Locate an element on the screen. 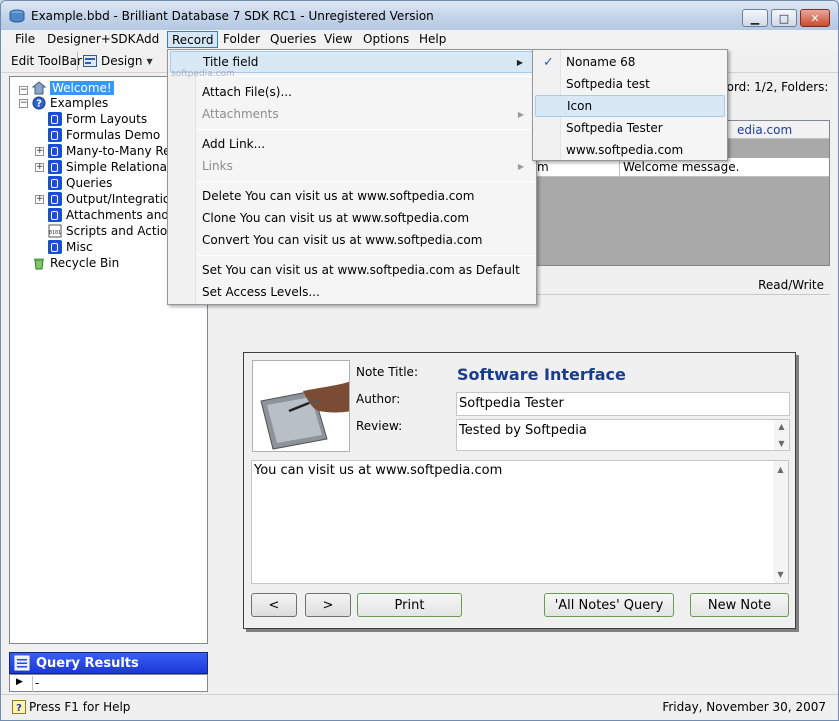 This screenshot has height=721, width=839. access-level: Read/Write is located at coordinates (791, 285).